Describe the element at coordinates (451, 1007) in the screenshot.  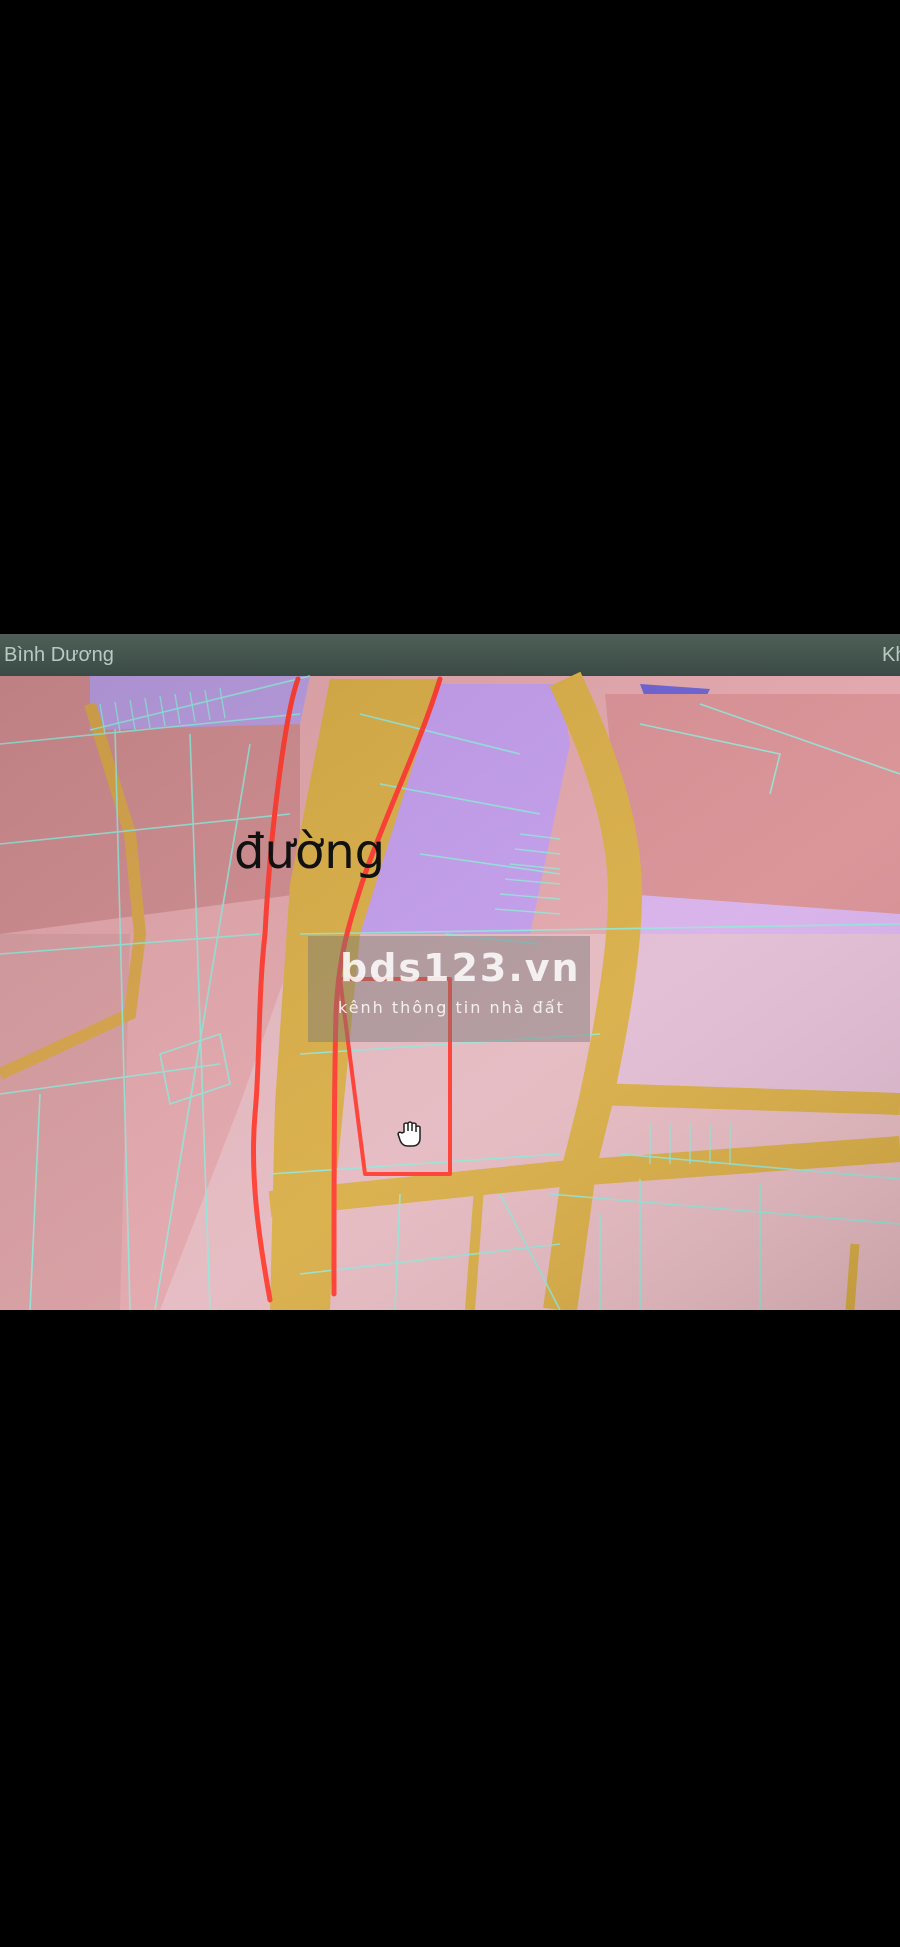
I see `watermark-tagline: kênh thông tin nhà đất` at that location.